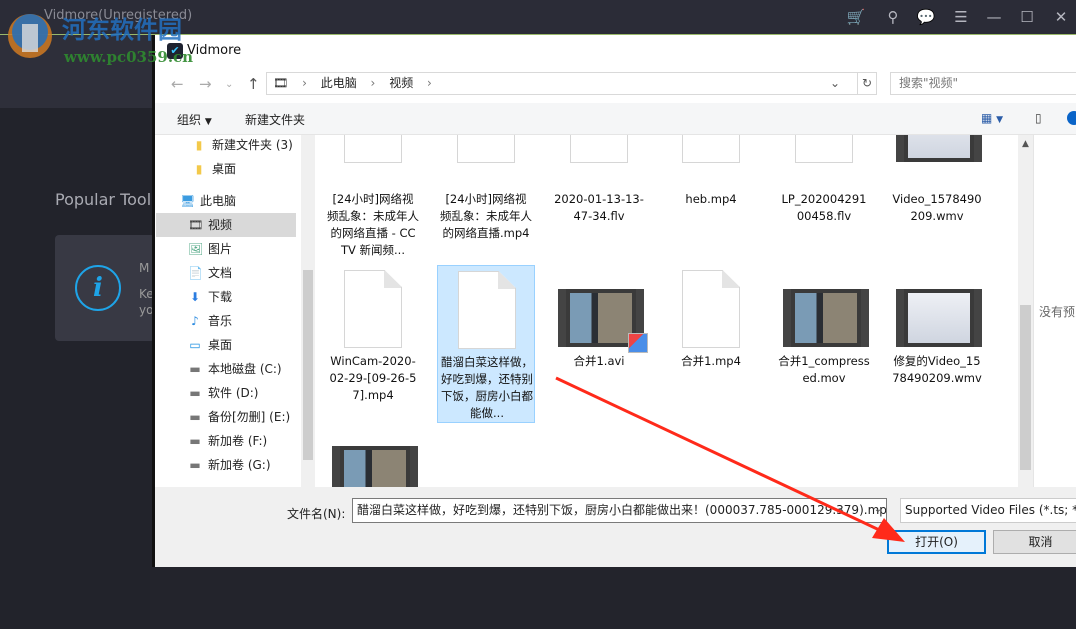 The width and height of the screenshot is (1076, 629). Describe the element at coordinates (936, 542) in the screenshot. I see `open-button: 打开(O)` at that location.